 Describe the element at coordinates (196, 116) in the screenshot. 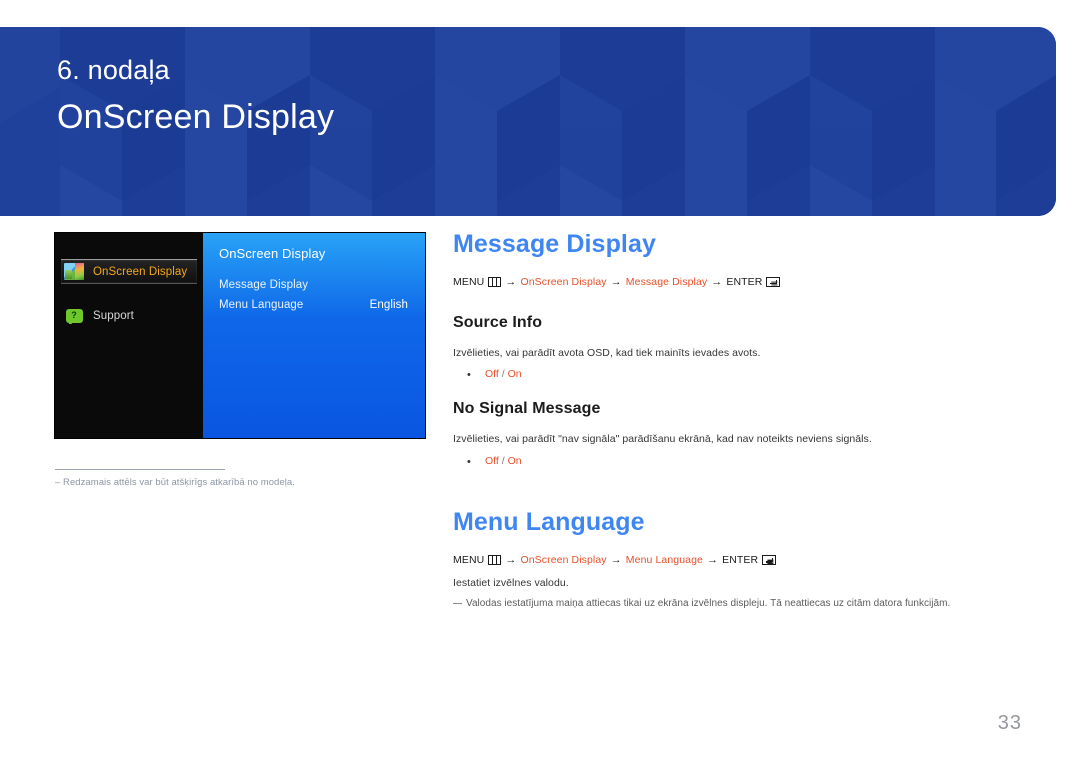

I see `chapter-title: OnScreen Display` at that location.